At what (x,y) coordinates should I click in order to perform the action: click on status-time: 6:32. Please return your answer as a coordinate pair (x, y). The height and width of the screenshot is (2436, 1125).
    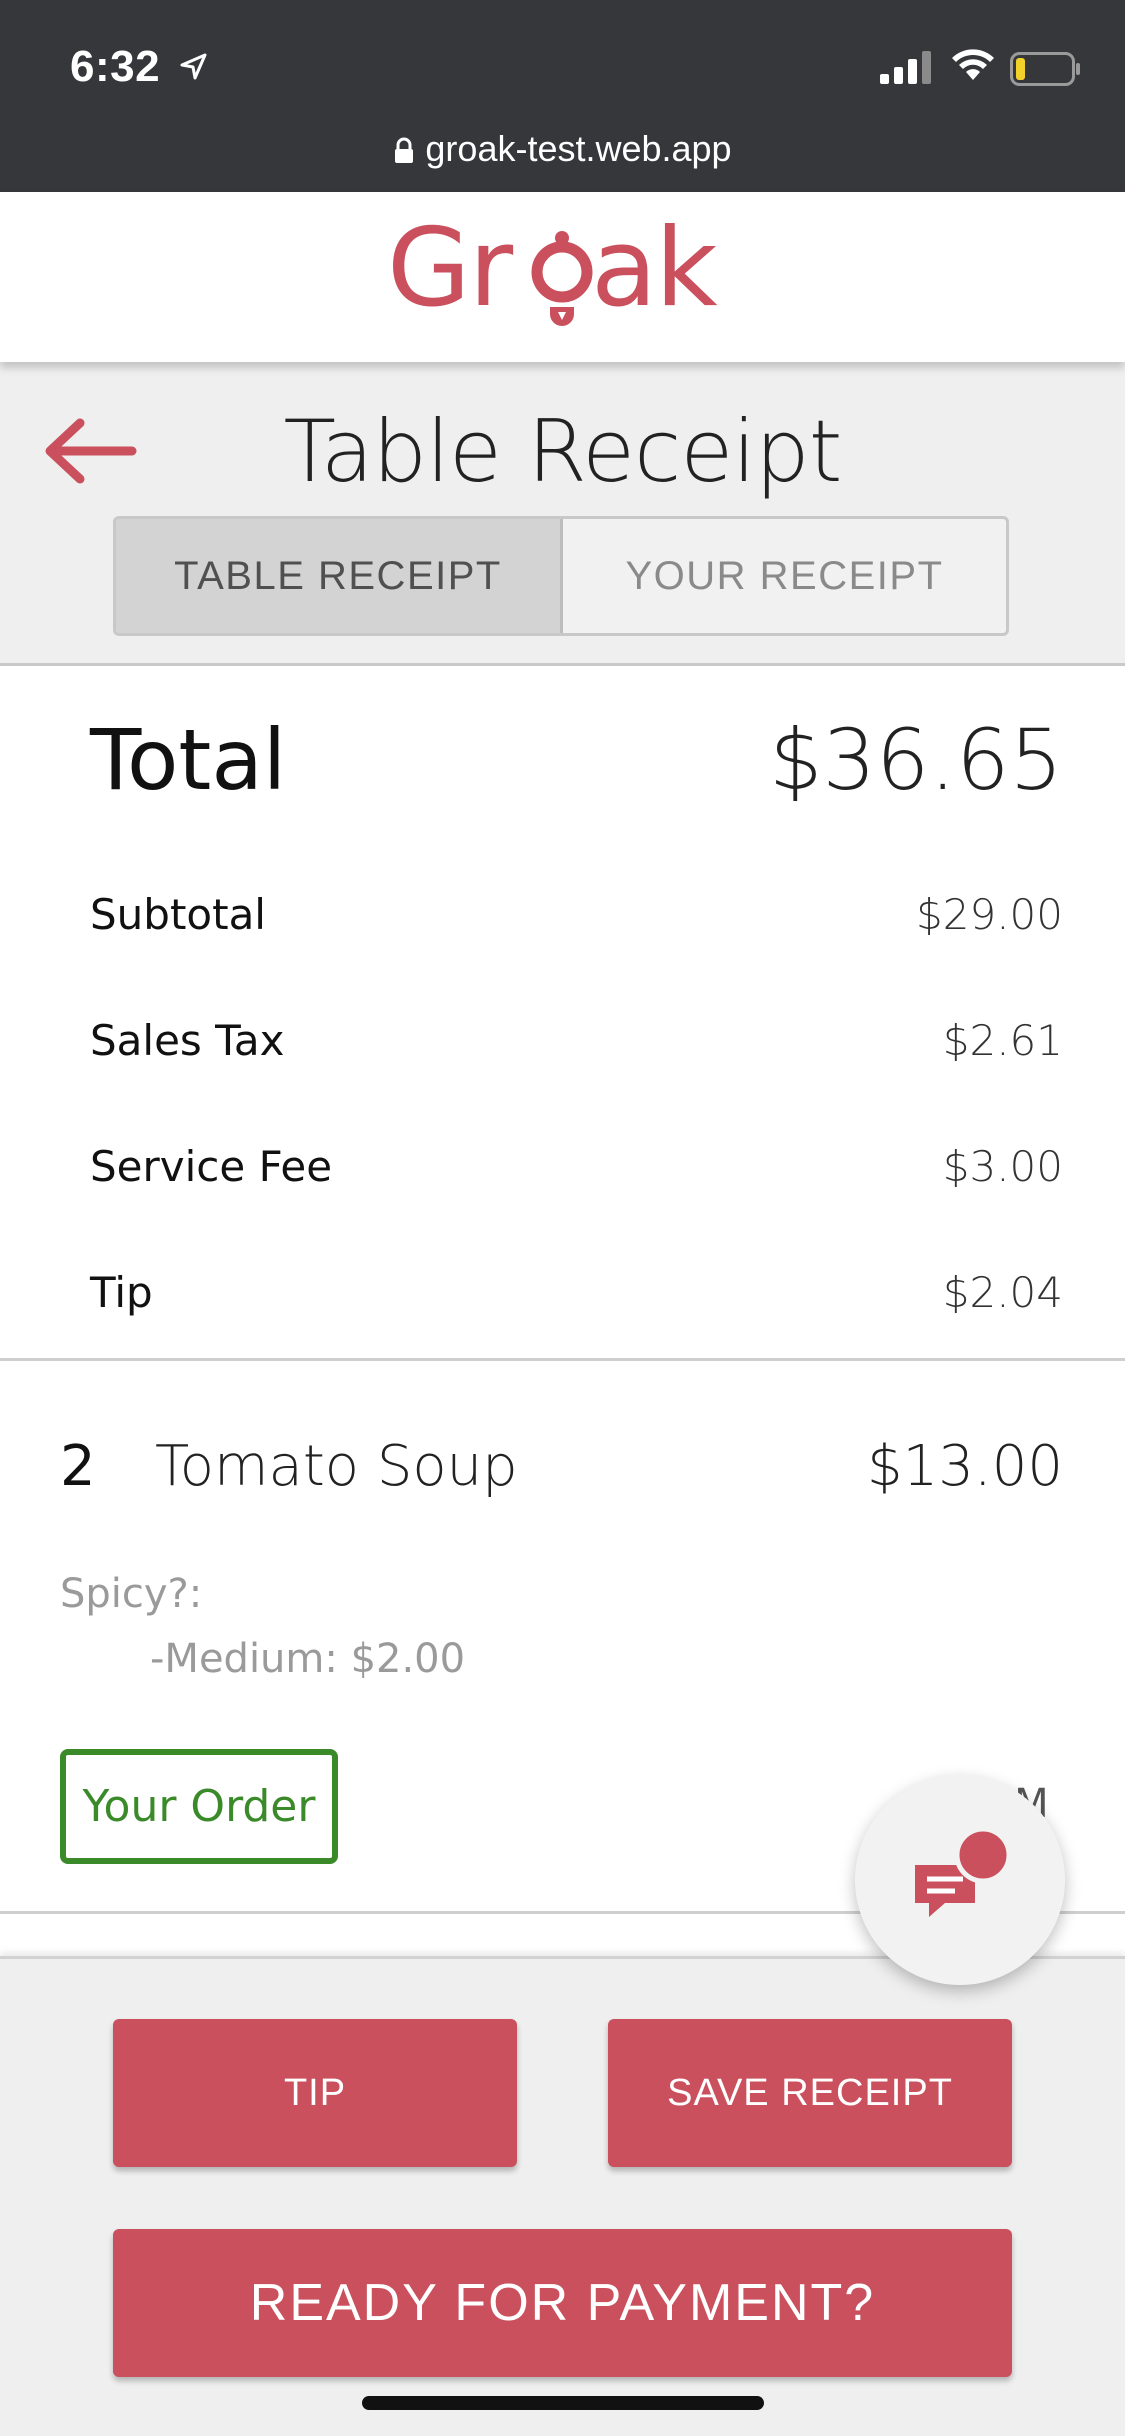
    Looking at the image, I should click on (115, 66).